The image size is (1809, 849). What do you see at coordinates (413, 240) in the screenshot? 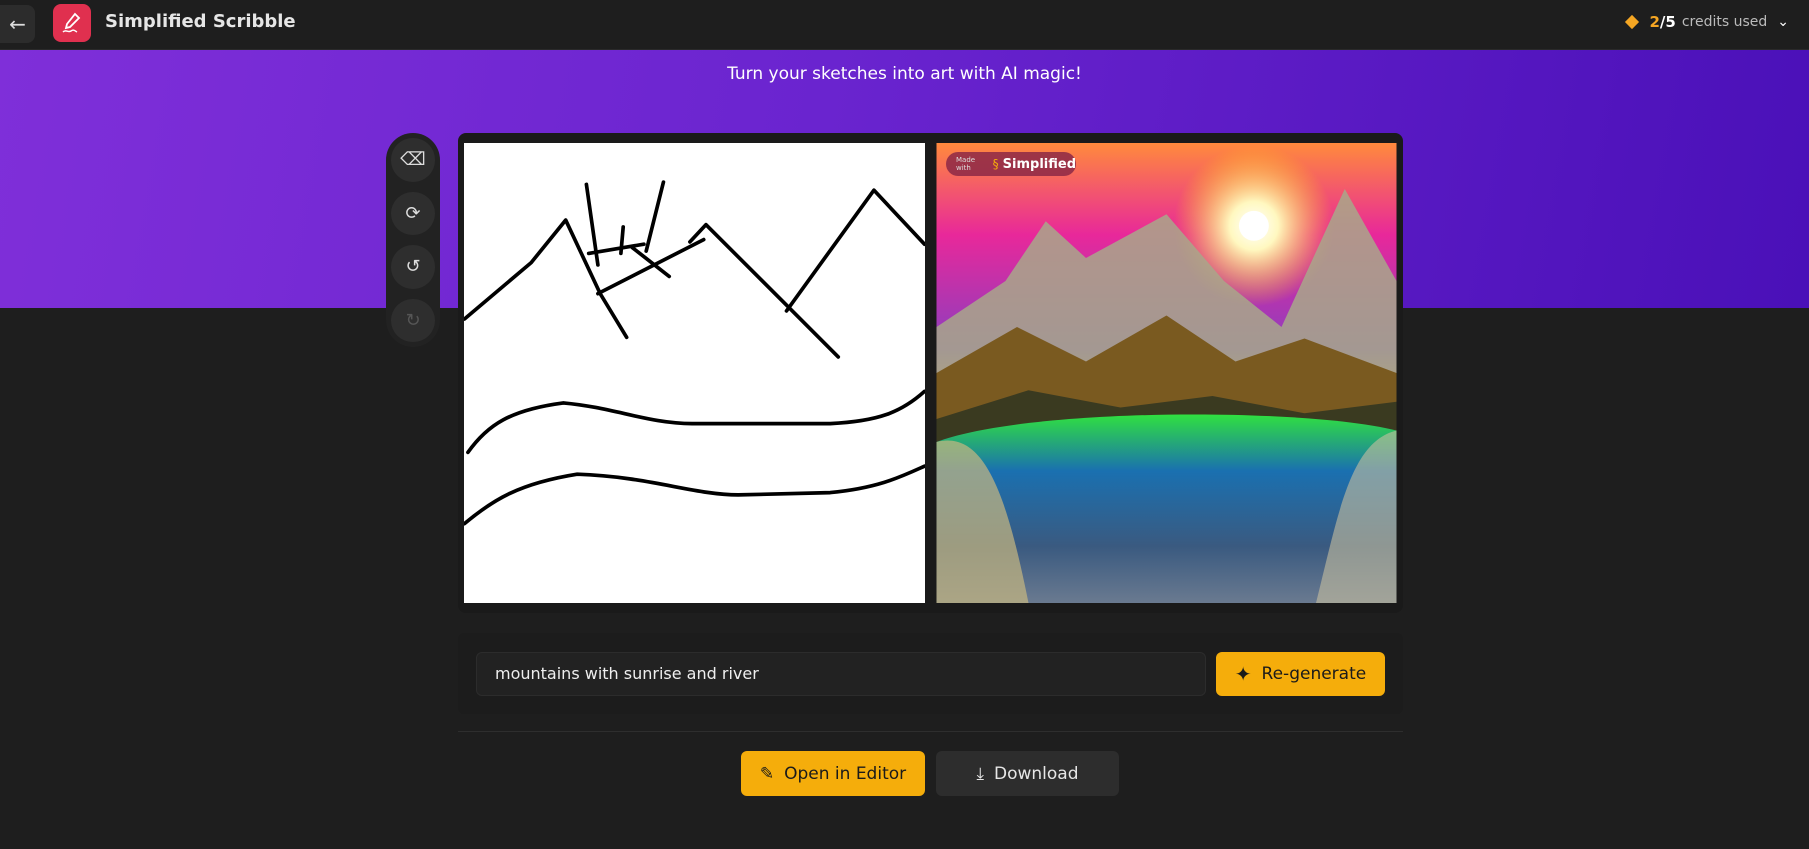
I see `drawing-toolbar: ⌫ ⟳ ↺ ↻` at bounding box center [413, 240].